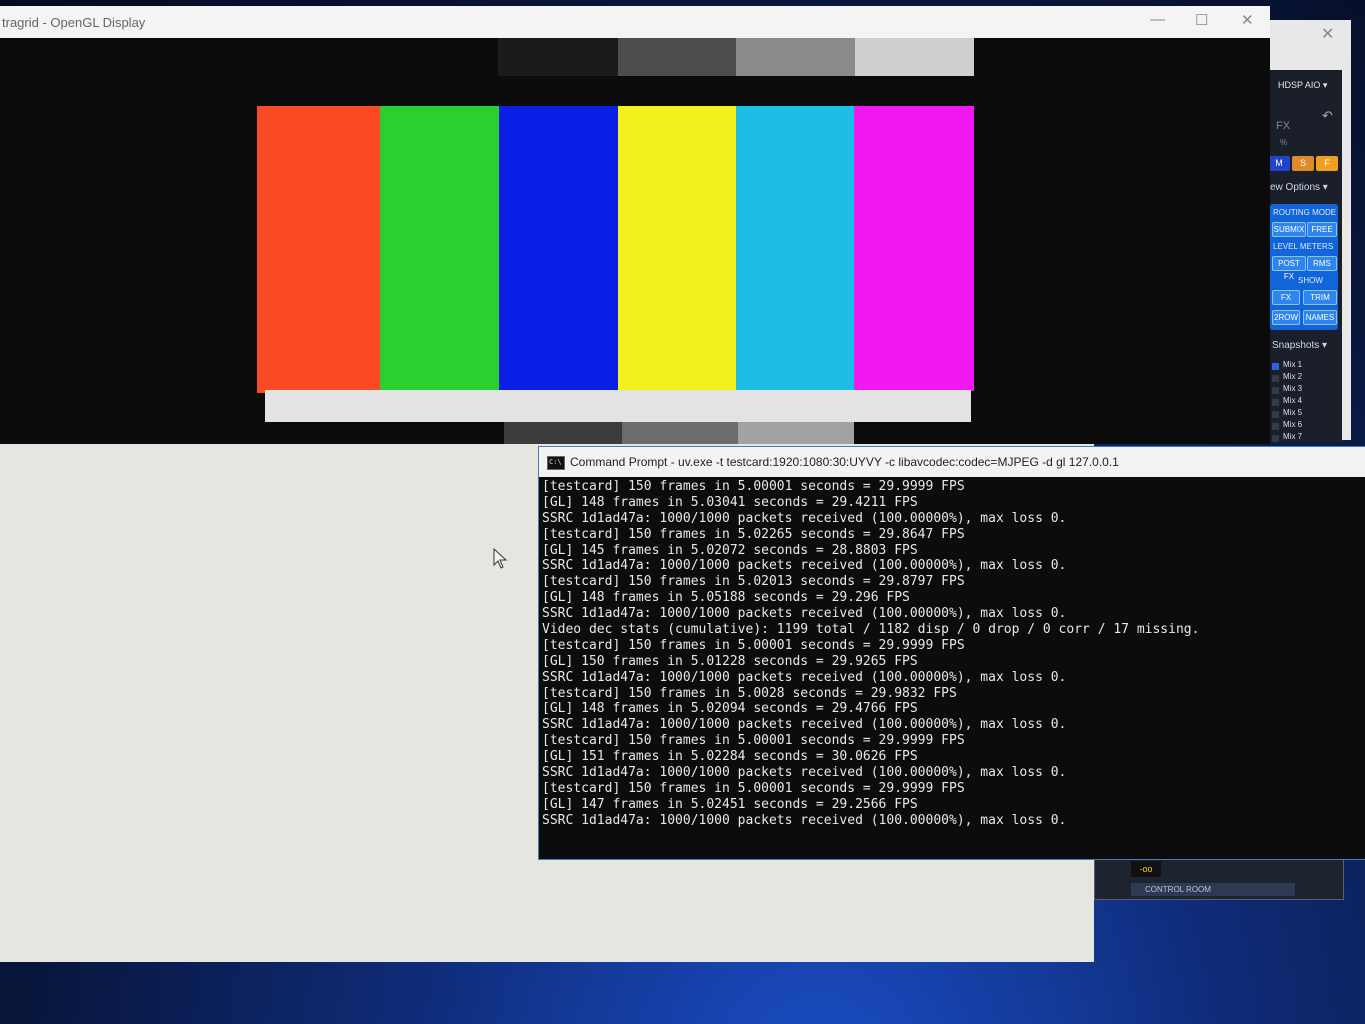 The height and width of the screenshot is (1024, 1365). Describe the element at coordinates (1284, 142) in the screenshot. I see `fx-percent-label: %` at that location.